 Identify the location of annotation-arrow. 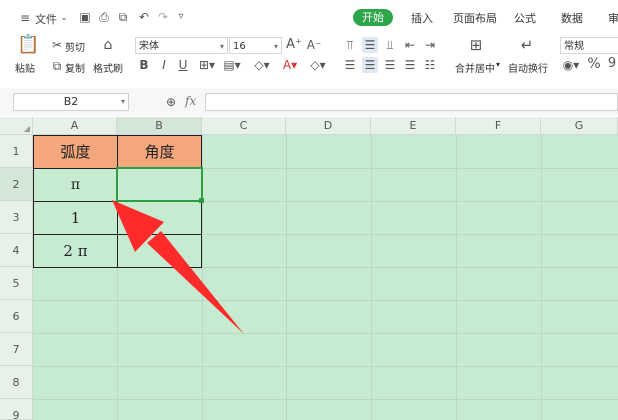
(178, 267).